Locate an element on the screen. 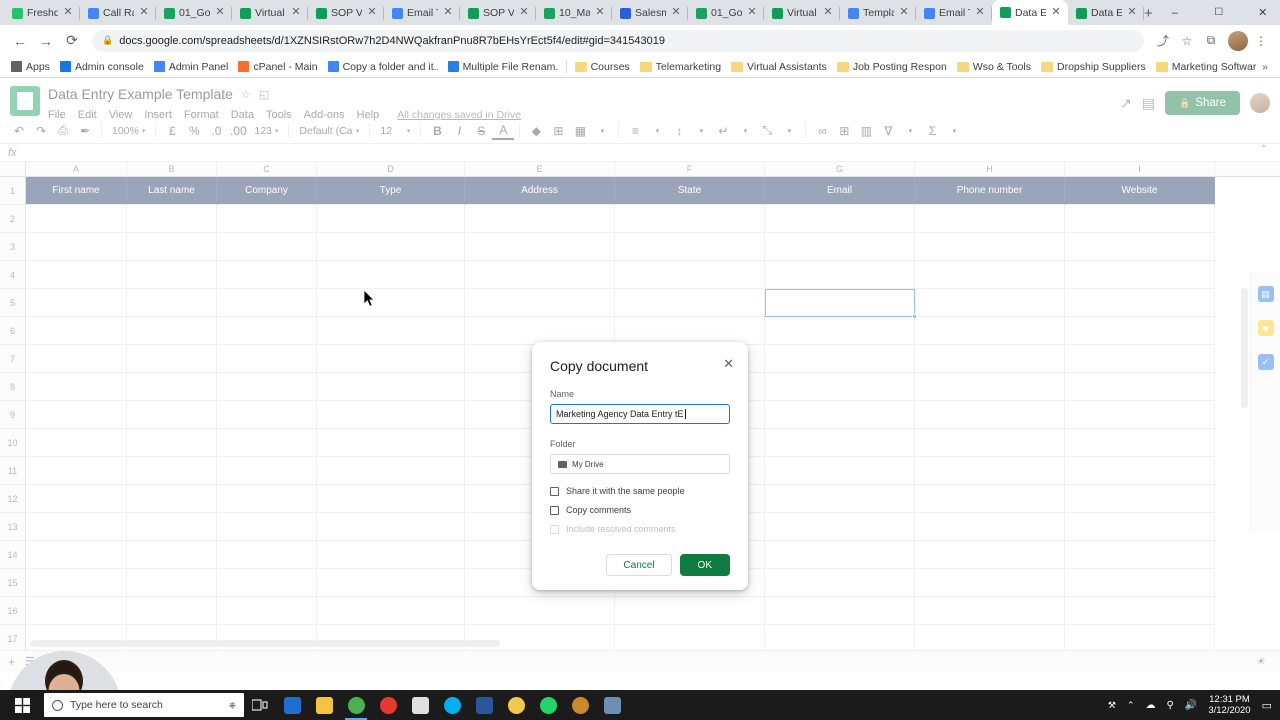  onedrive-icon: ☁ is located at coordinates (1151, 705).